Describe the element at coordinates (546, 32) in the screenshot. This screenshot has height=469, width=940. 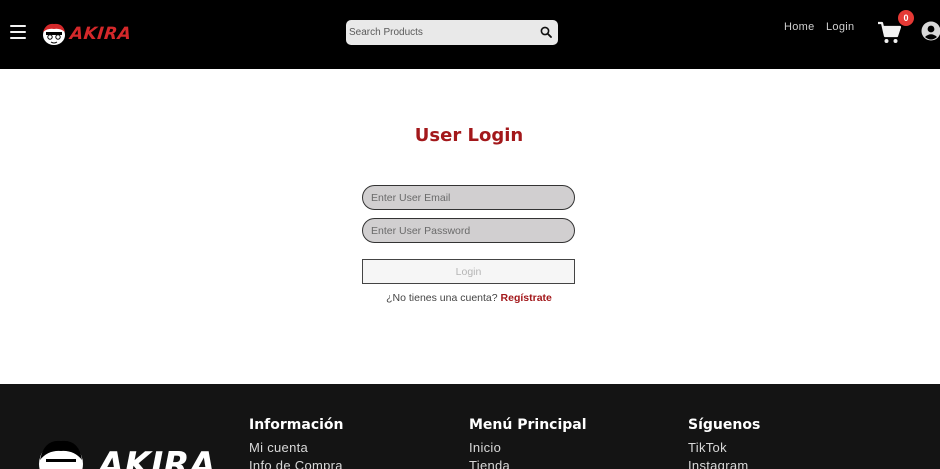
I see `search-icon` at that location.